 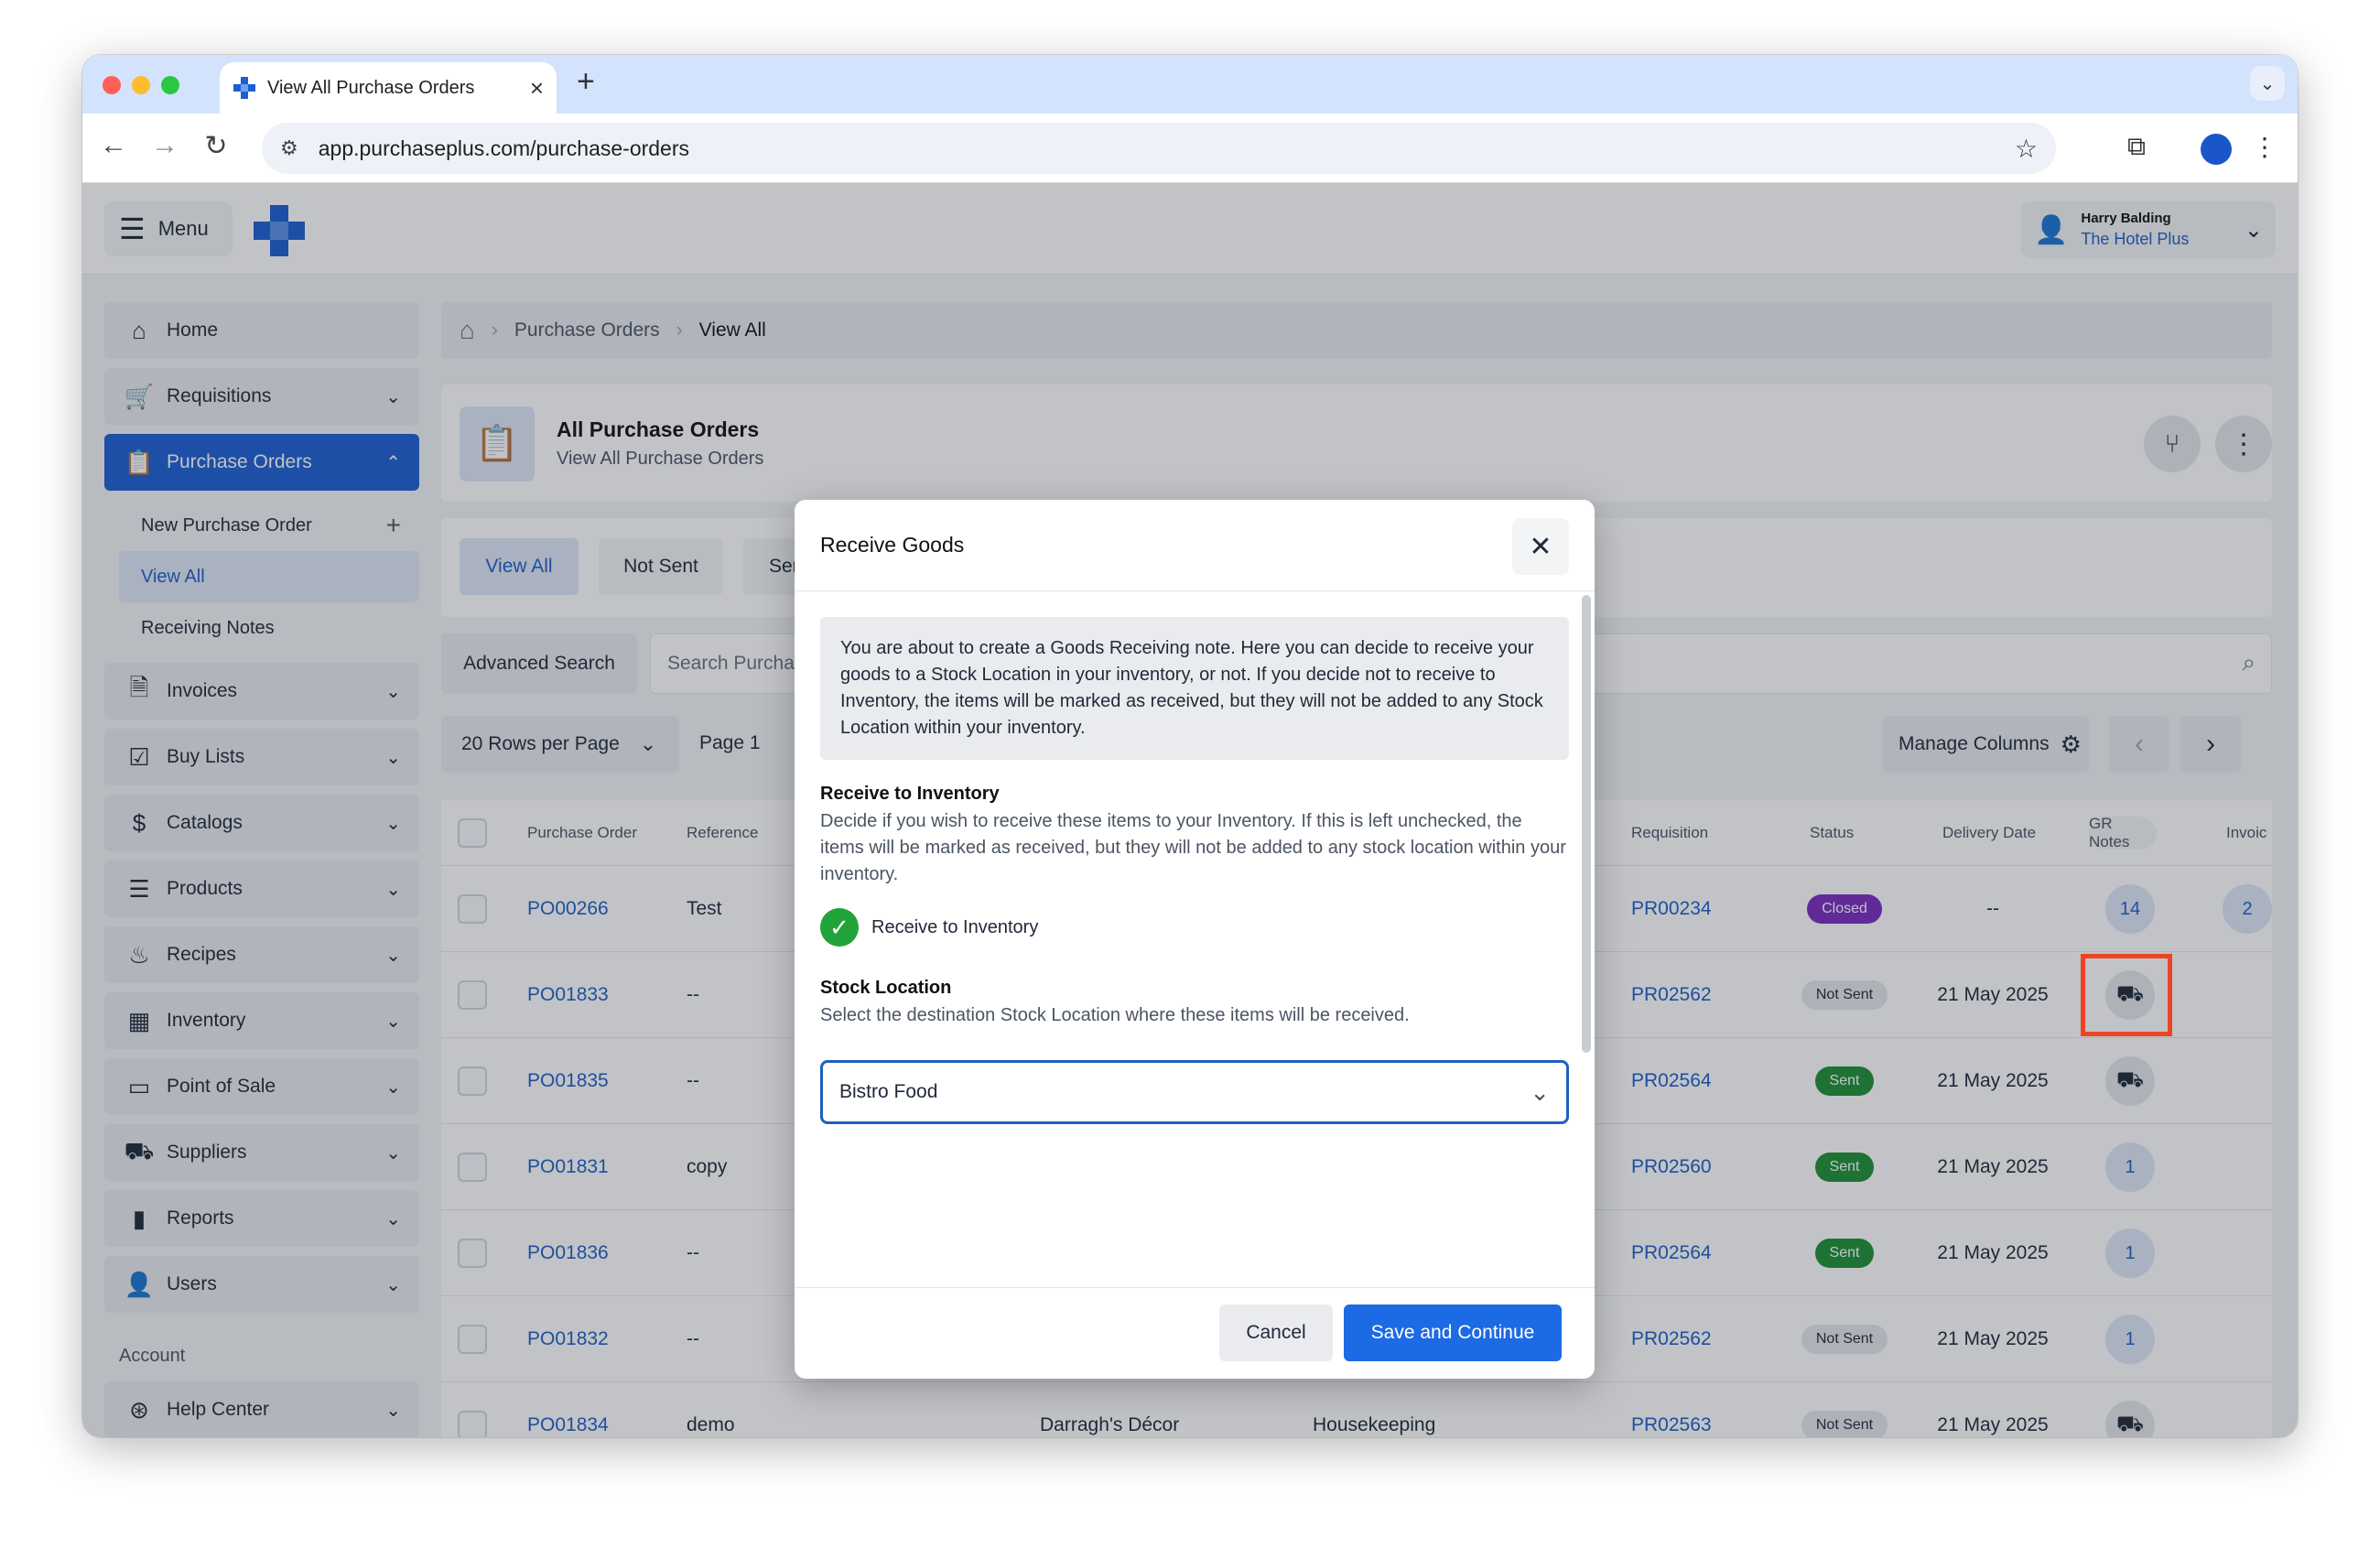 I want to click on reload-icon: ↻, so click(x=216, y=146).